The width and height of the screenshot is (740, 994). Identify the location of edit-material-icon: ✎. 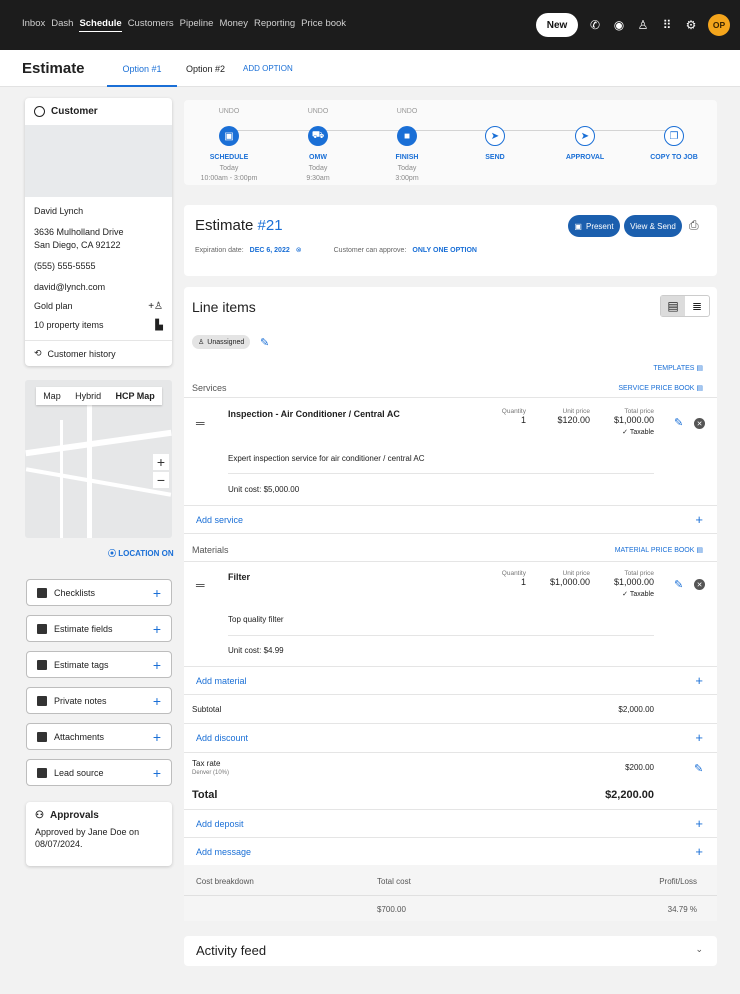
(678, 584).